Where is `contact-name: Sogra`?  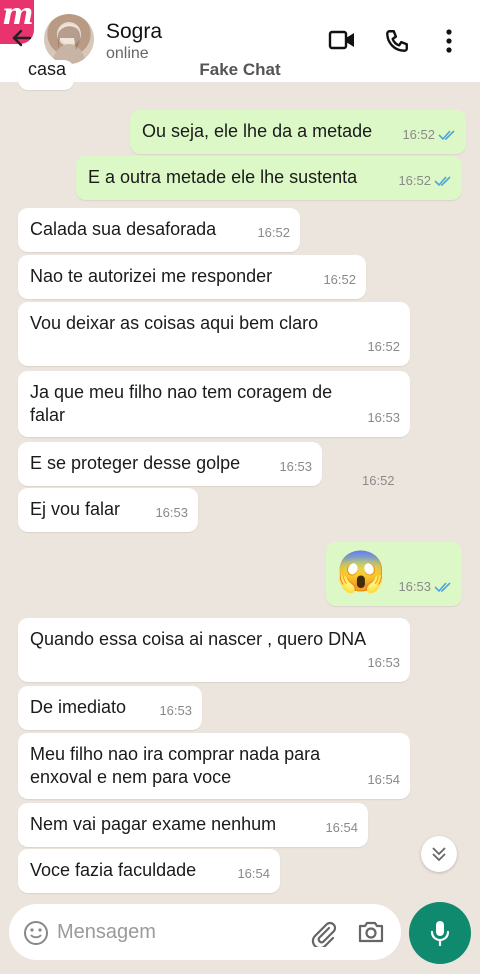 contact-name: Sogra is located at coordinates (134, 32).